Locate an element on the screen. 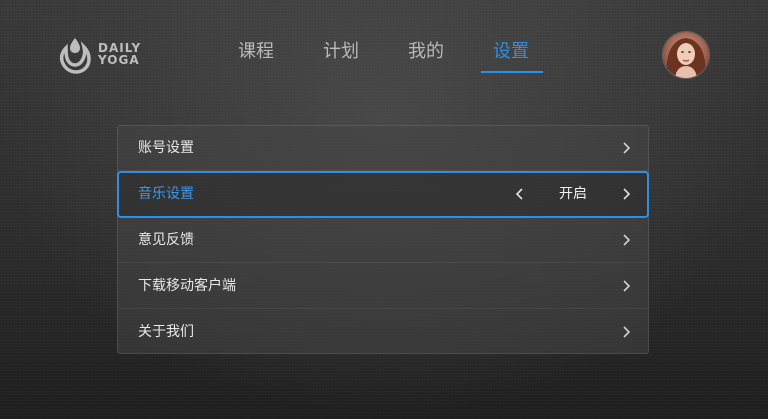 The height and width of the screenshot is (419, 768). settings-item-label: 关于我们 is located at coordinates (166, 332).